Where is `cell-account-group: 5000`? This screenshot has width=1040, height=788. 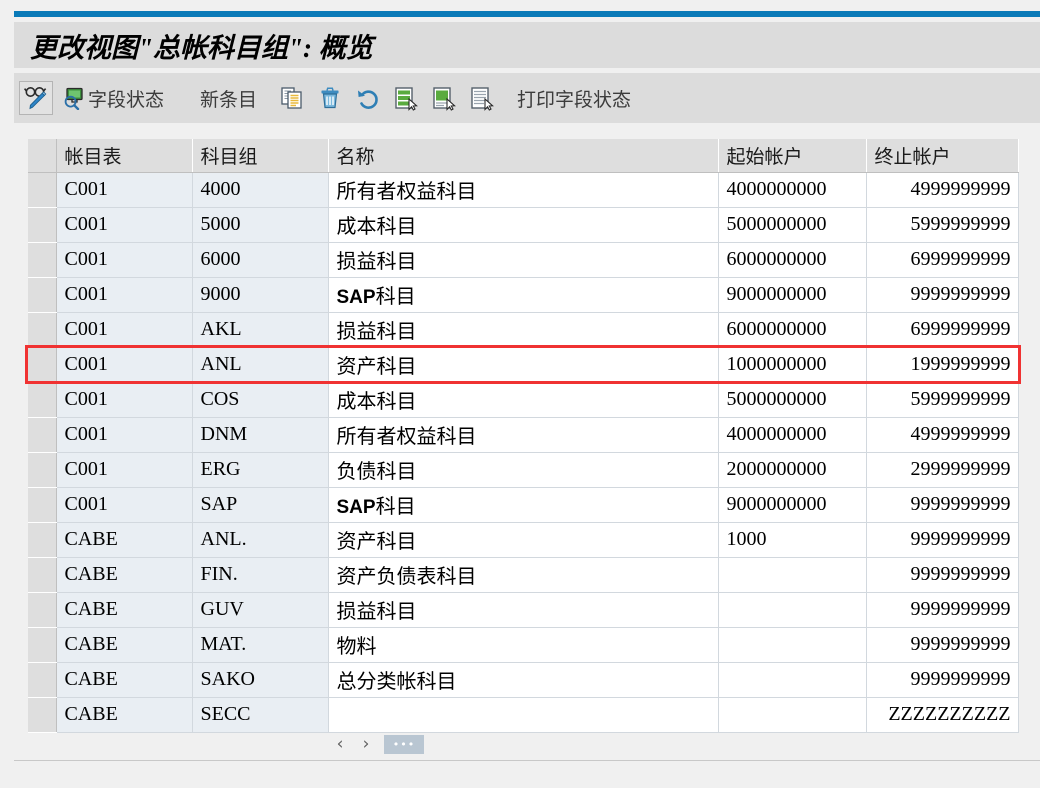 cell-account-group: 5000 is located at coordinates (260, 225).